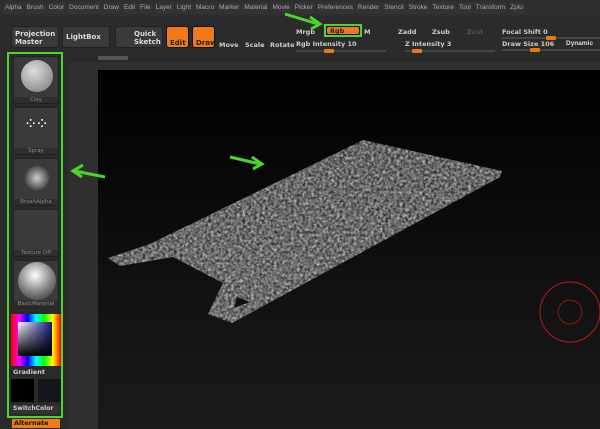  I want to click on alpha-label: BrushAlpha, so click(36, 202).